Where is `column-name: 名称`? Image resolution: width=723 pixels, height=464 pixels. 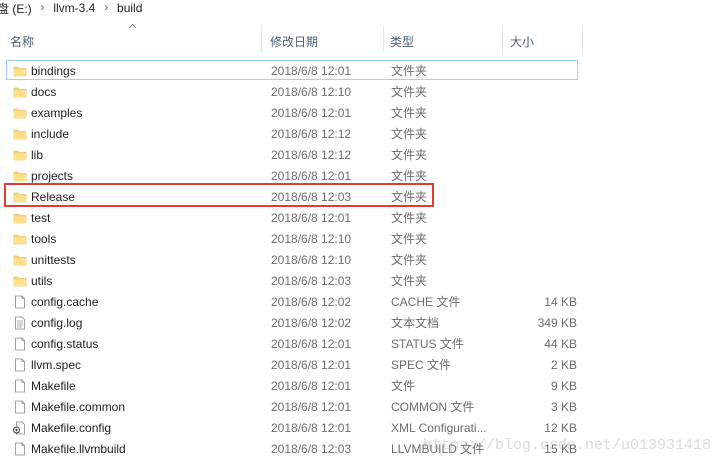 column-name: 名称 is located at coordinates (132, 40).